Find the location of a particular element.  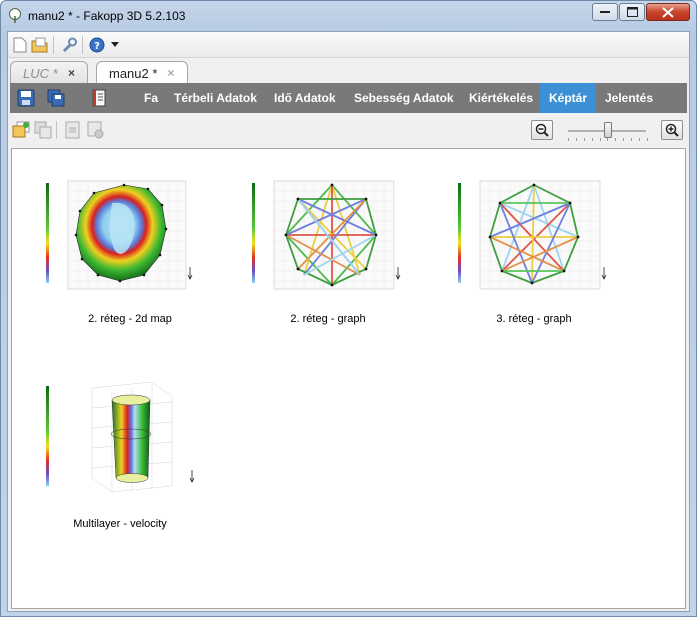

window-title: manu2 * - Fakopp 3D 5.2.103 is located at coordinates (107, 16).